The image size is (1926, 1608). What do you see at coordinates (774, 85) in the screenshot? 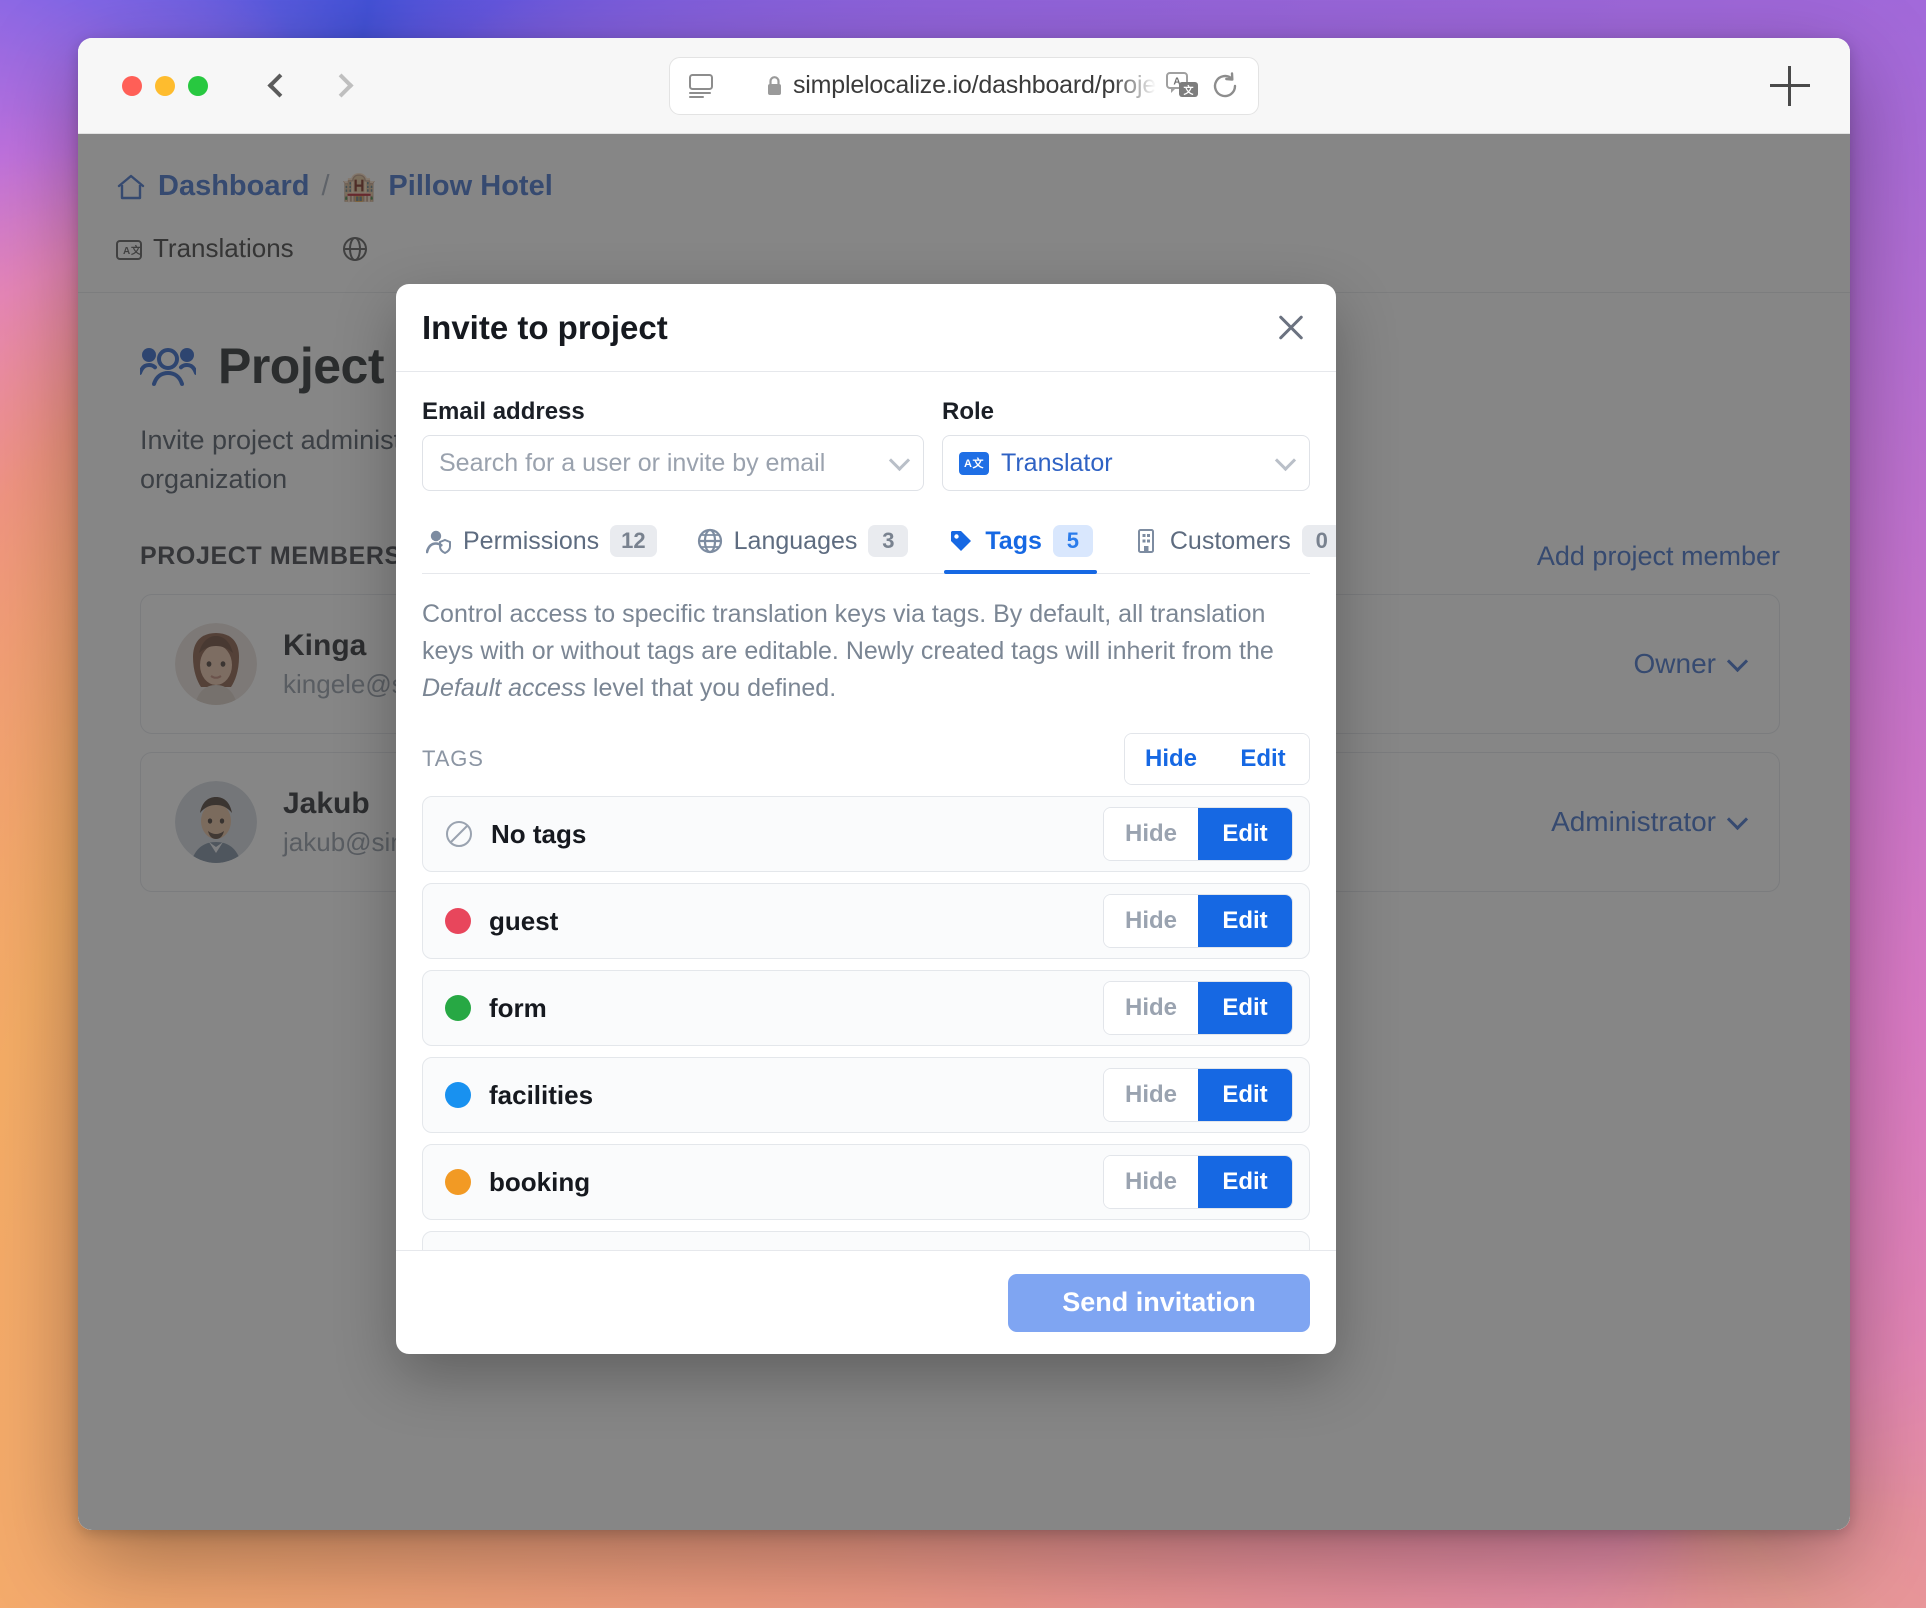
I see `lock-icon` at bounding box center [774, 85].